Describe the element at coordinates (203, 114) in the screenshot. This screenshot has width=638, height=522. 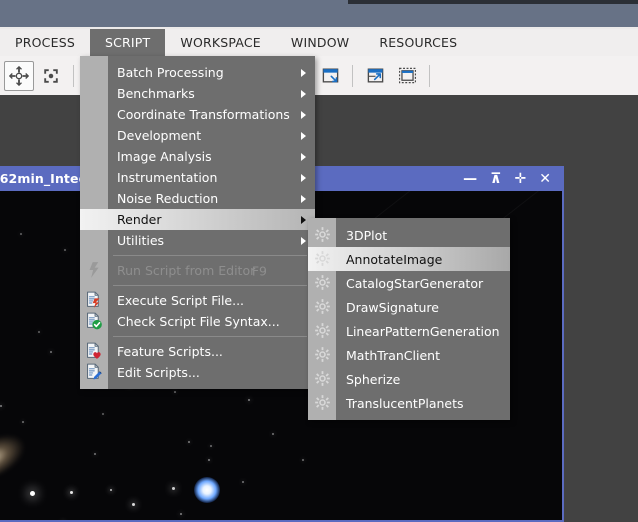
I see `menu-item-label: Coordinate Transformations` at that location.